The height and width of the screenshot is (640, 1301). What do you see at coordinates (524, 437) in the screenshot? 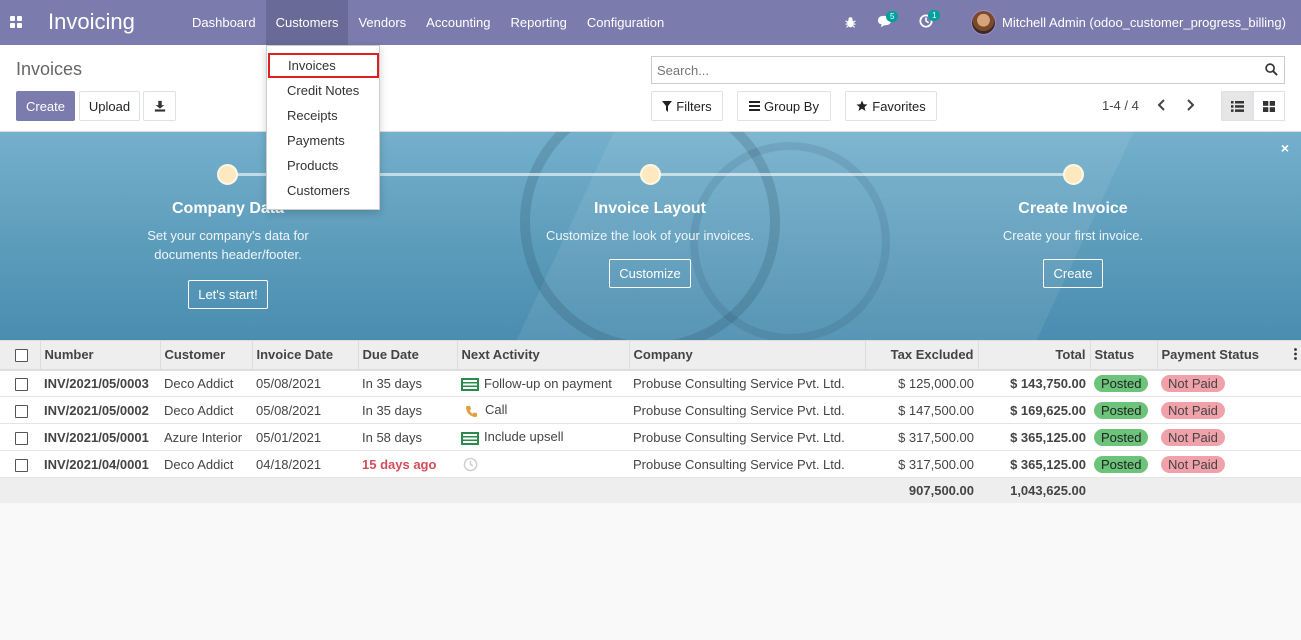
I see `next-activity-label: Include upsell` at bounding box center [524, 437].